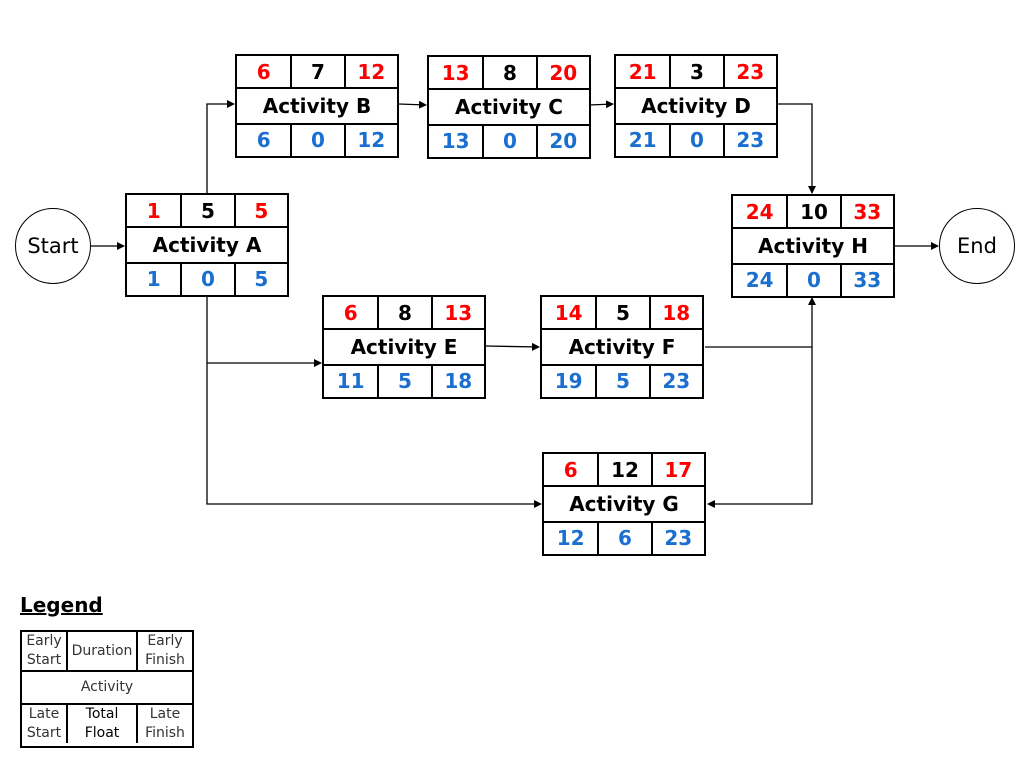 This screenshot has width=1024, height=766. I want to click on legend-title: Legend, so click(61, 605).